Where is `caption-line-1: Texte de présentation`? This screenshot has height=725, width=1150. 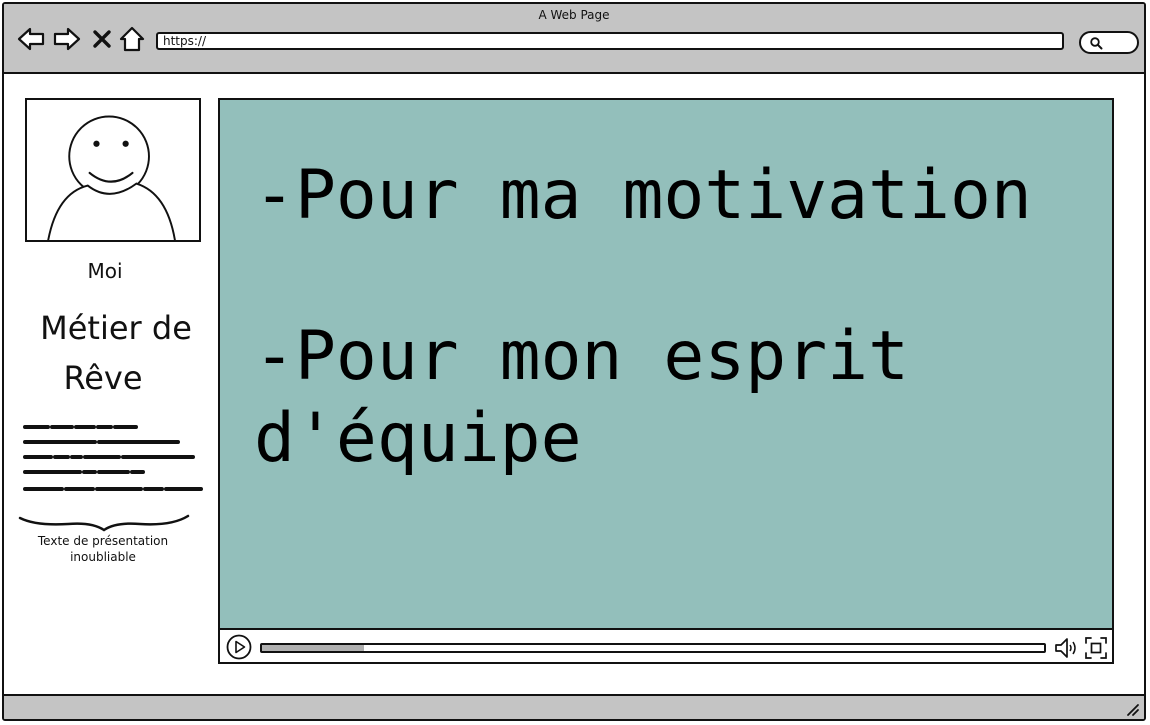 caption-line-1: Texte de présentation is located at coordinates (103, 541).